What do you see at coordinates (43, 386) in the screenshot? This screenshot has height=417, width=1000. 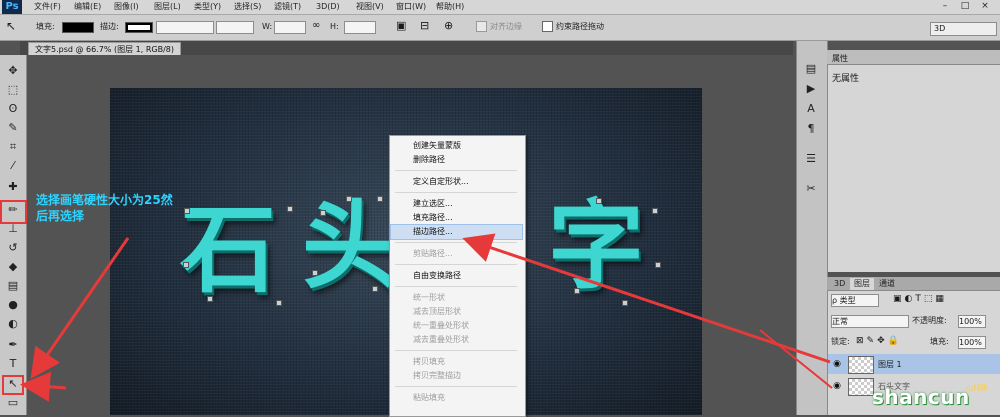 I see `arrow-along-toolbar` at bounding box center [43, 386].